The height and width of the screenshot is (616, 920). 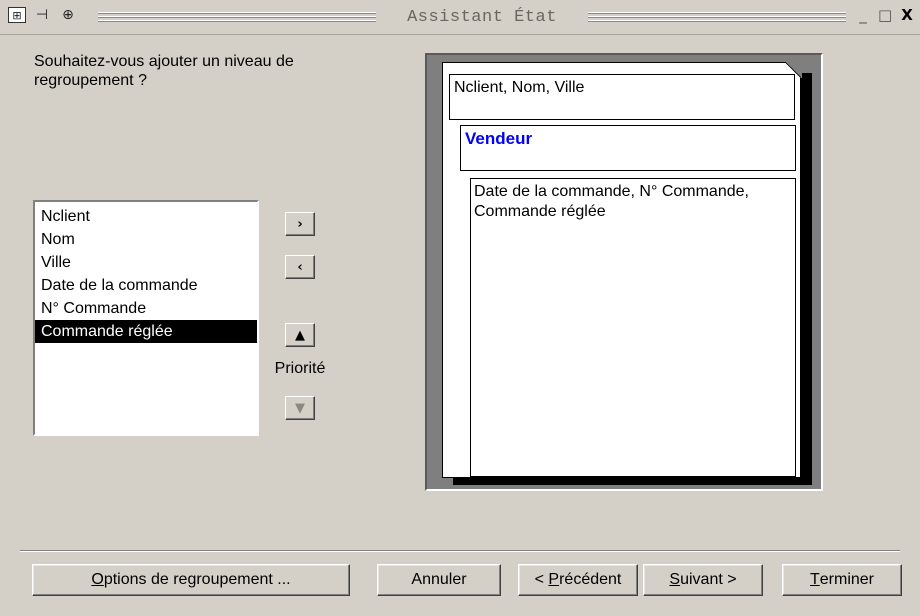 I want to click on priority-label: Priorité, so click(x=300, y=368).